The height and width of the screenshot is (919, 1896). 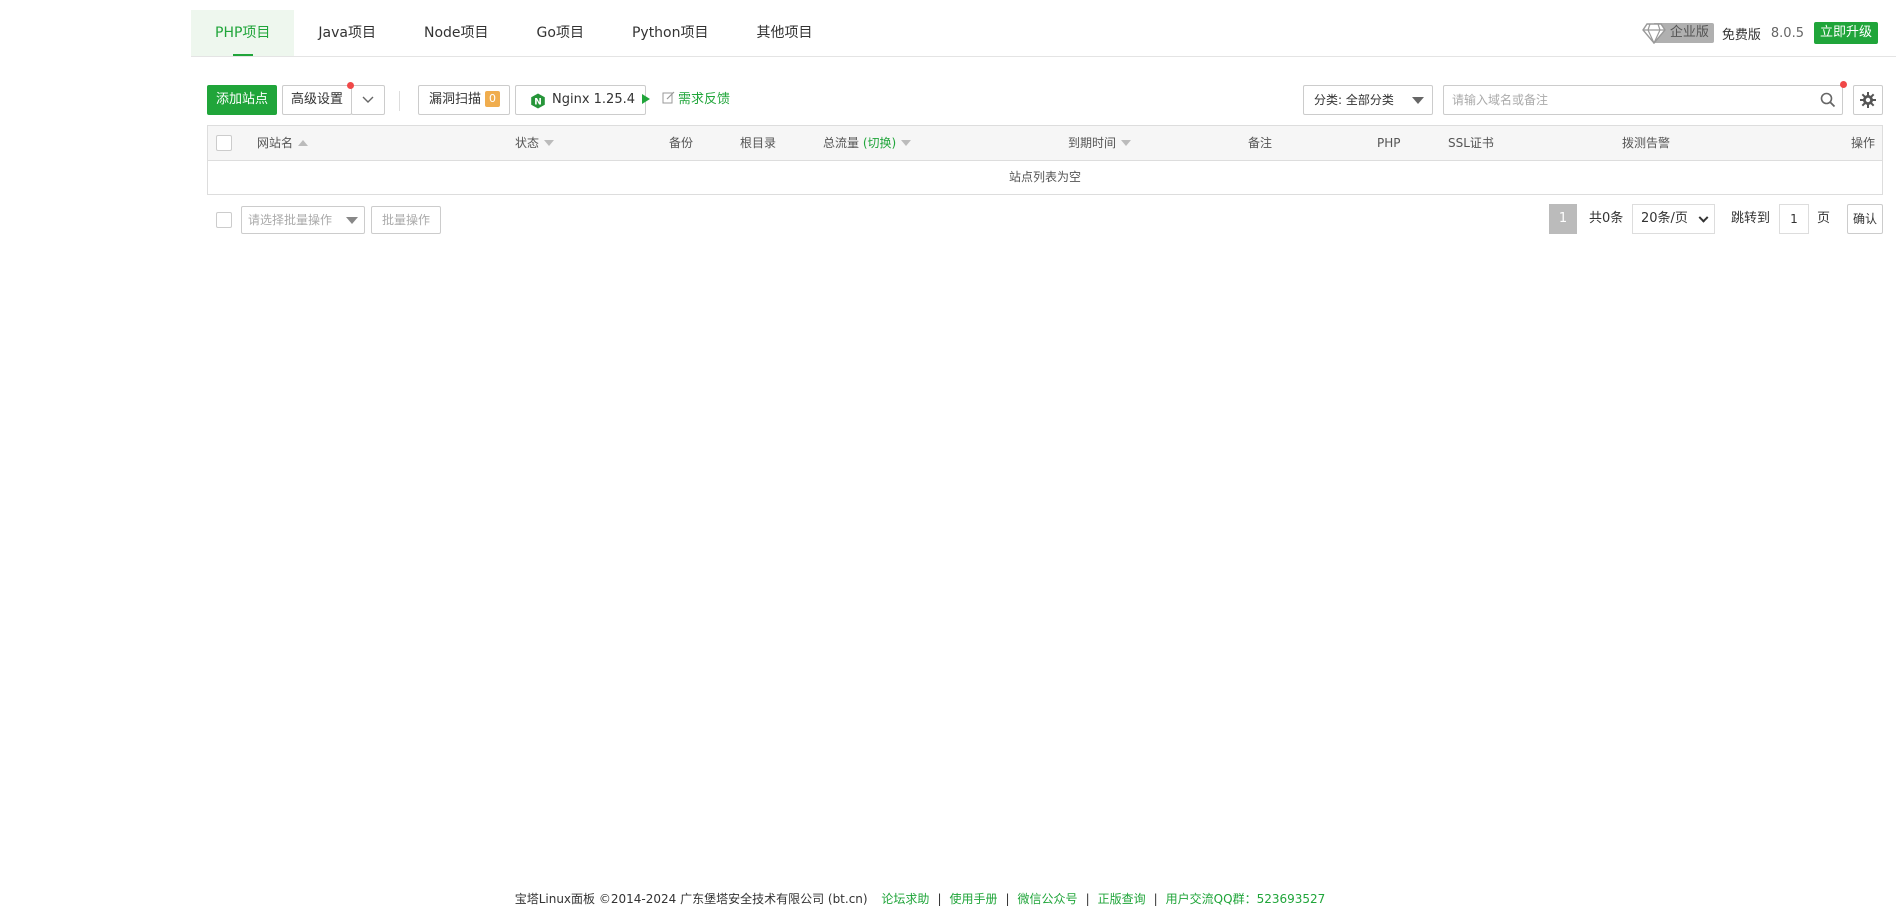 I want to click on col-traffic: 总流量 (切换), so click(x=867, y=143).